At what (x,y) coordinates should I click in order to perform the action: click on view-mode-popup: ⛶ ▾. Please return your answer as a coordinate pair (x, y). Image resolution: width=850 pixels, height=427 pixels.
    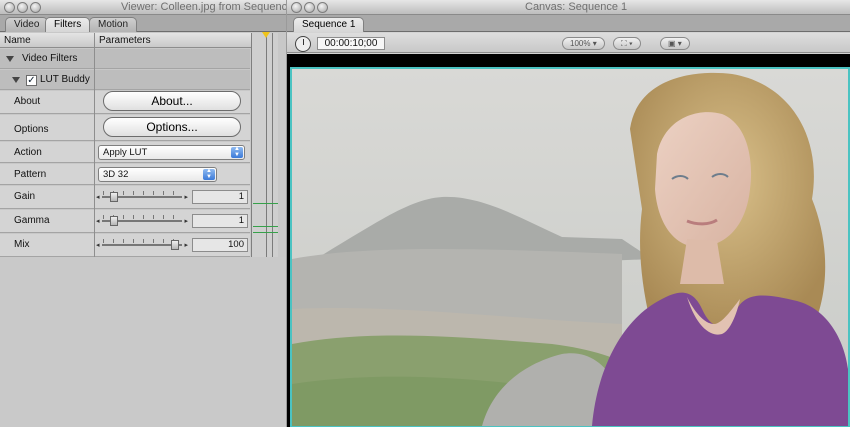
    Looking at the image, I should click on (627, 43).